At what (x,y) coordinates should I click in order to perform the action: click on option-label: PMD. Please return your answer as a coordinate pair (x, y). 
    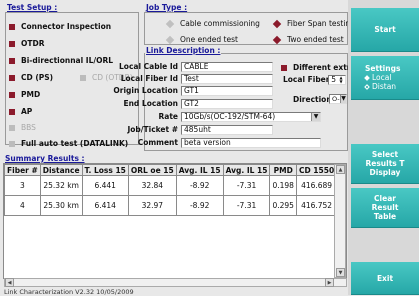
    Looking at the image, I should click on (31, 94).